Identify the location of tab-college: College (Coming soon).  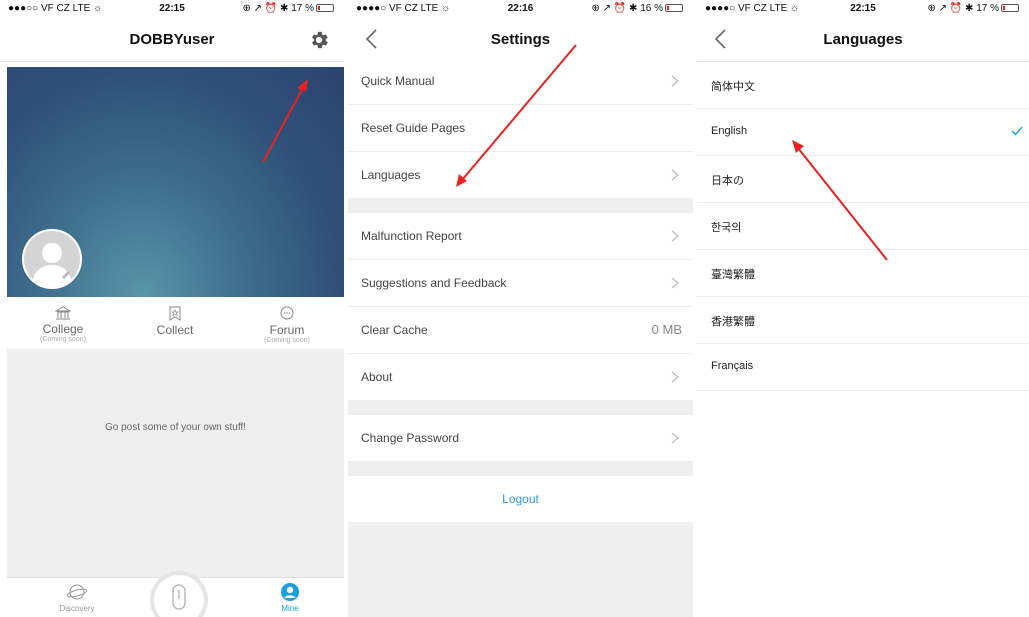
(63, 321).